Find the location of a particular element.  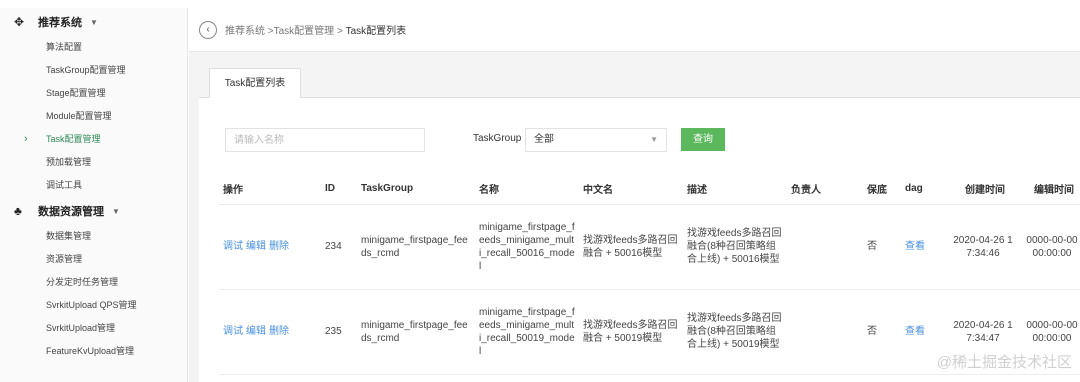

sidebar-item-taskgroup: TaskGroup配置管理 is located at coordinates (93, 70).